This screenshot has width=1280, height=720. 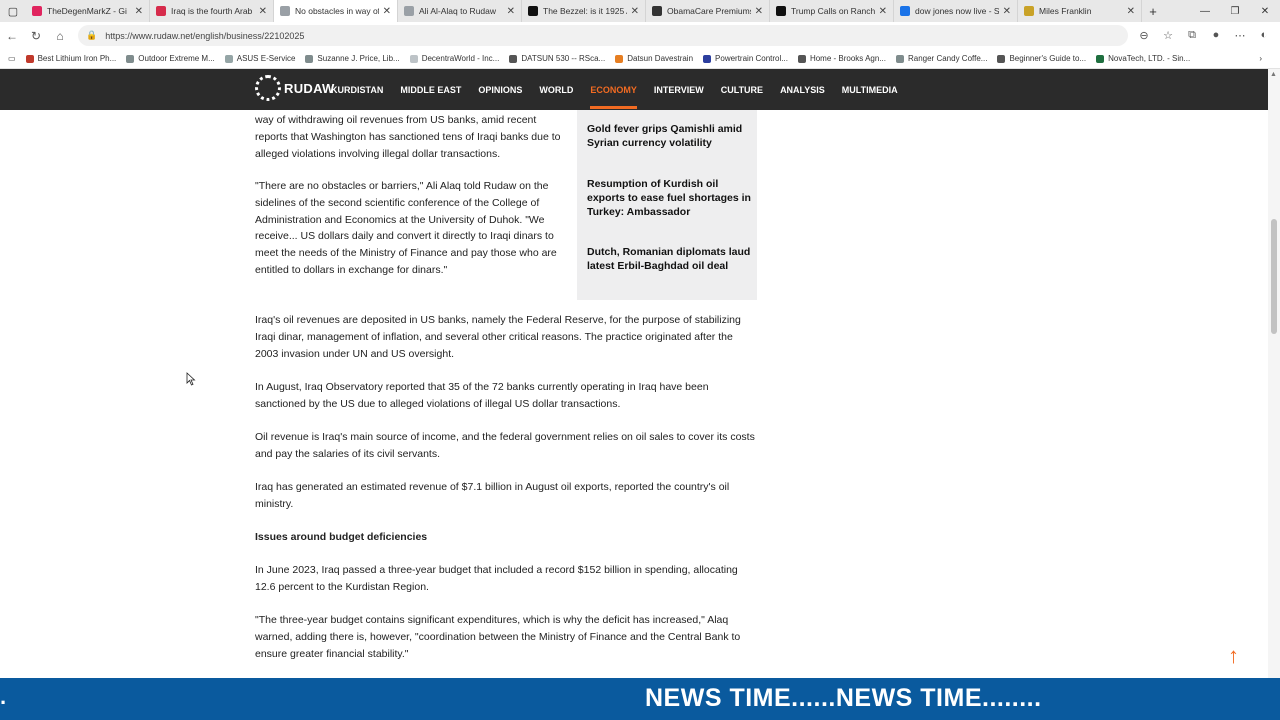 I want to click on browser-tab: dow jones now live - S ✕, so click(x=956, y=11).